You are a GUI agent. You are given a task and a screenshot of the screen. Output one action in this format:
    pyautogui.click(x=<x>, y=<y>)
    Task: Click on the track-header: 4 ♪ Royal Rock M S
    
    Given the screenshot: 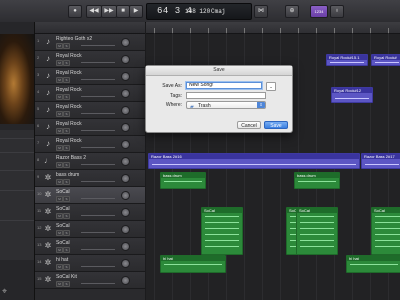 What is the action you would take?
    pyautogui.click(x=90, y=93)
    